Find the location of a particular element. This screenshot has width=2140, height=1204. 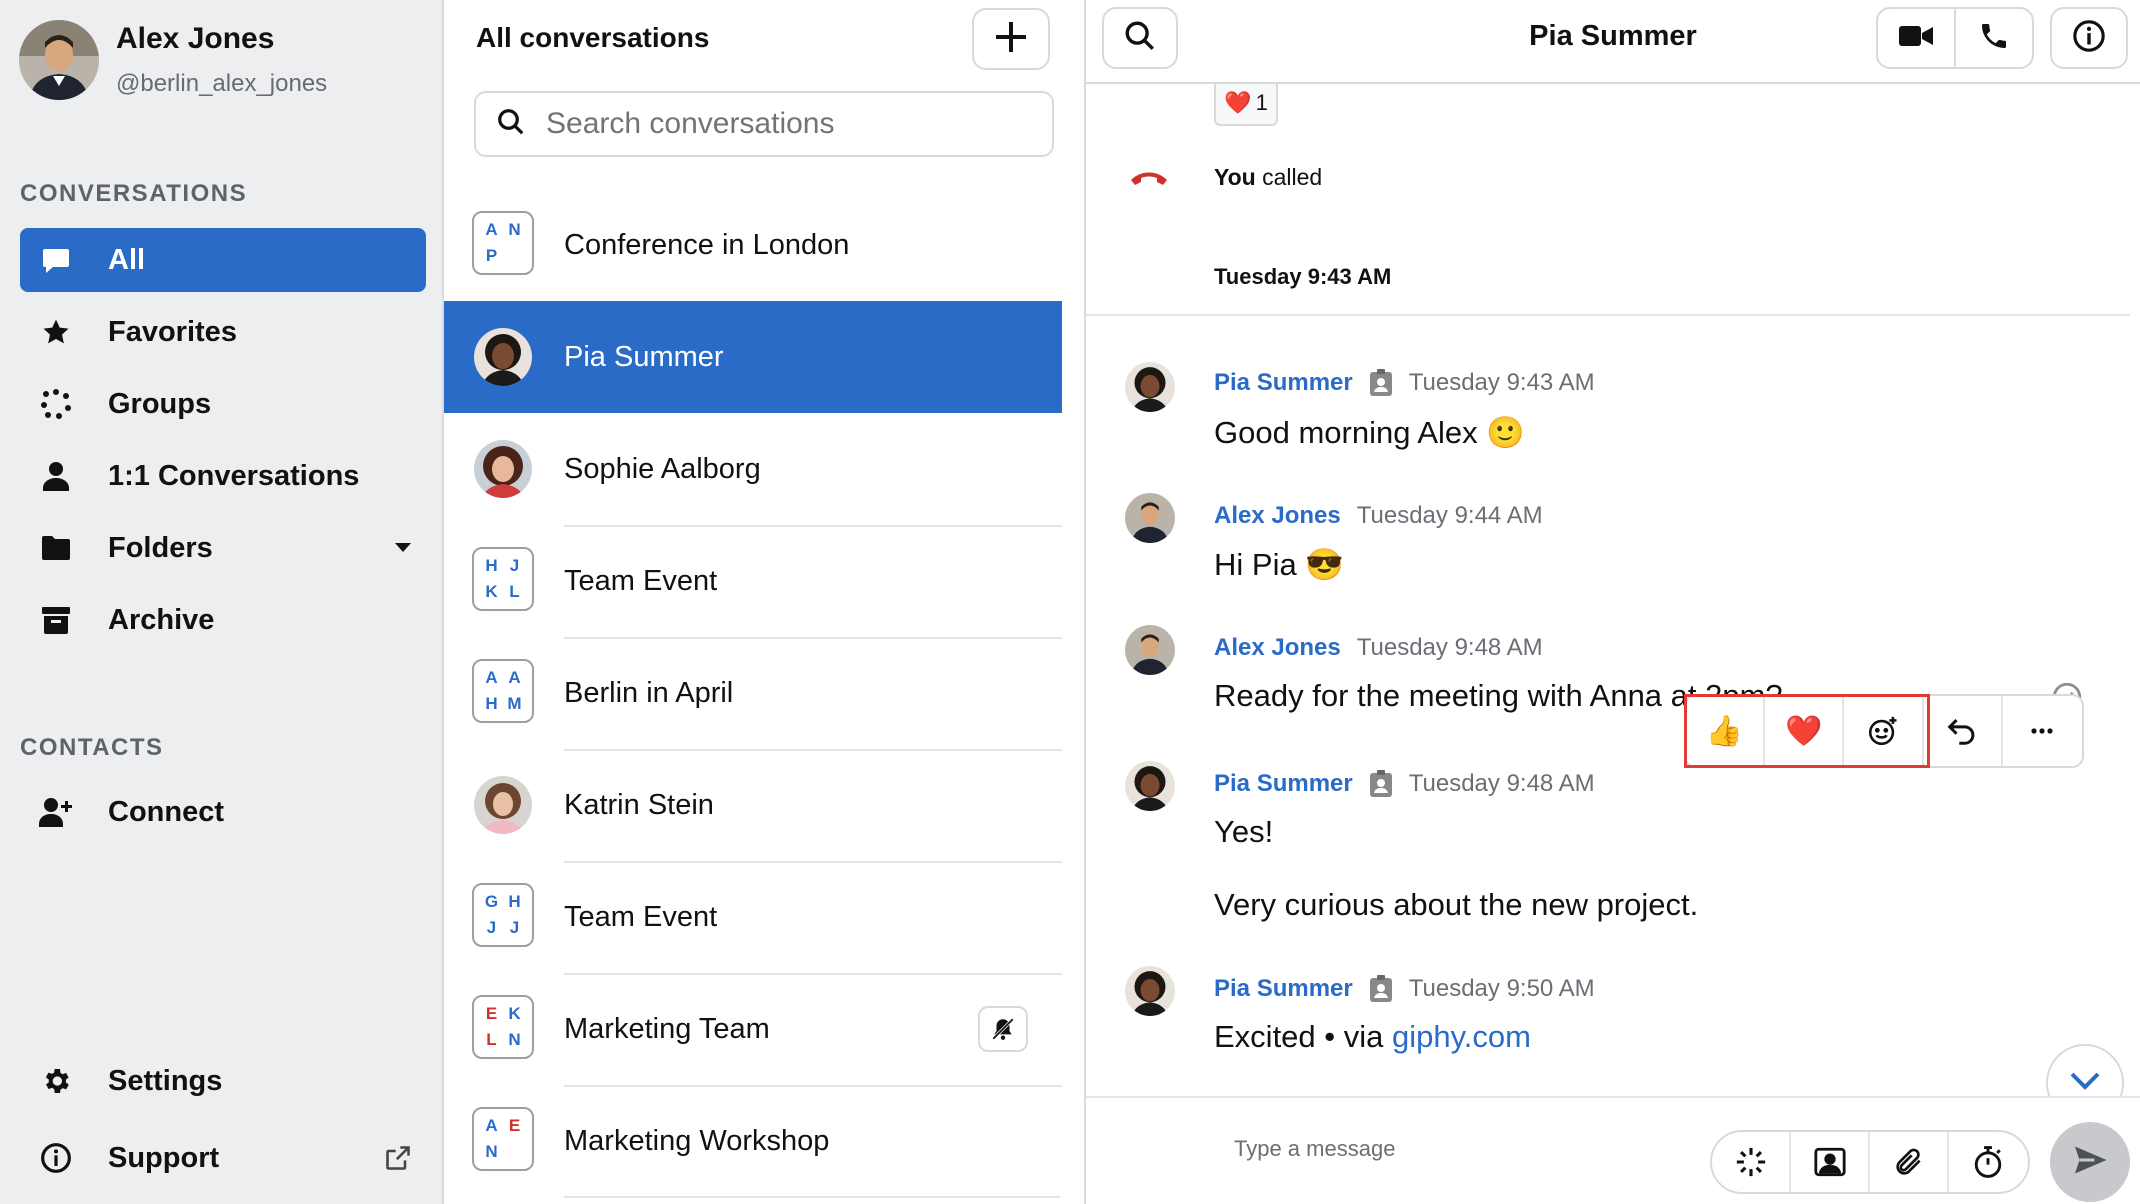

list-item: E K L N Marketing Team is located at coordinates (753, 1029).